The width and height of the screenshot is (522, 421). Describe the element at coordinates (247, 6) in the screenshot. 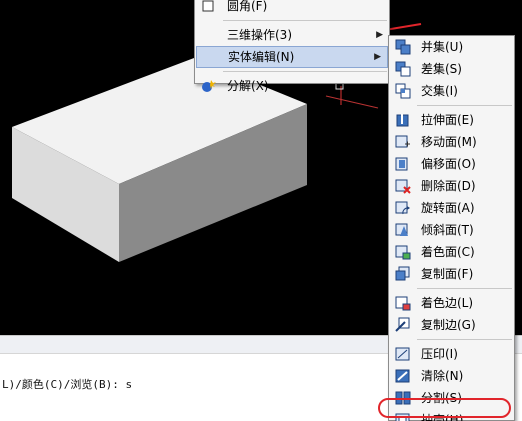

I see `menu-item-label: 圆角(F)` at that location.